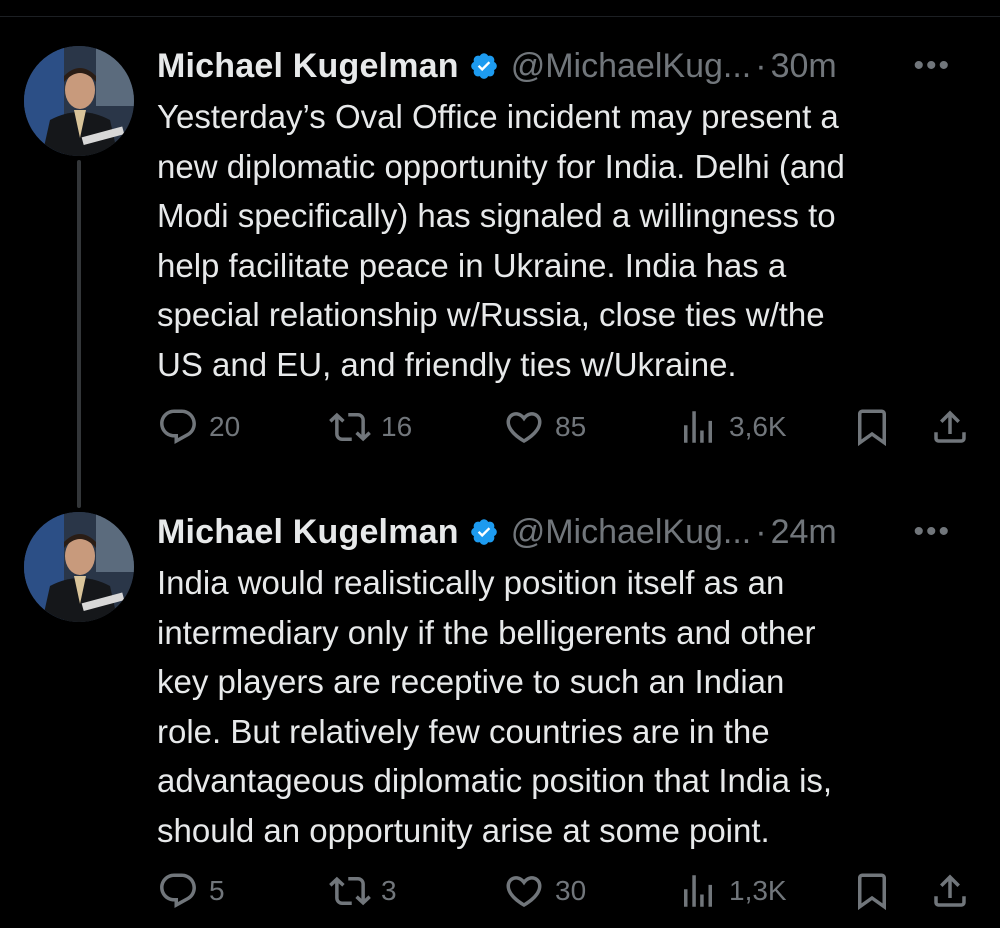  I want to click on views-count: 3,6K, so click(758, 426).